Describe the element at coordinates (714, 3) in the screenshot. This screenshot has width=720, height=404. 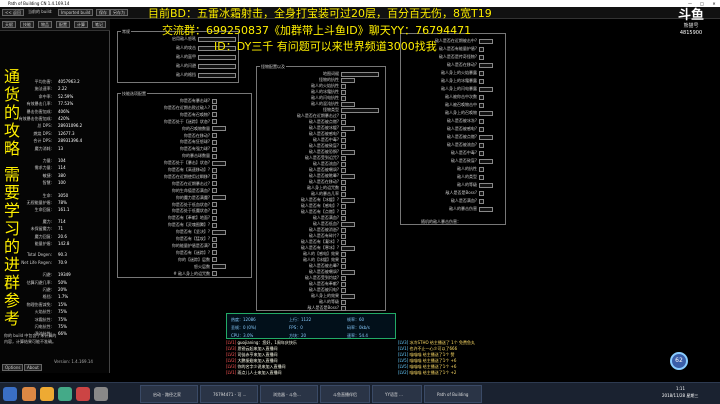
I see `close-button: ✕` at that location.